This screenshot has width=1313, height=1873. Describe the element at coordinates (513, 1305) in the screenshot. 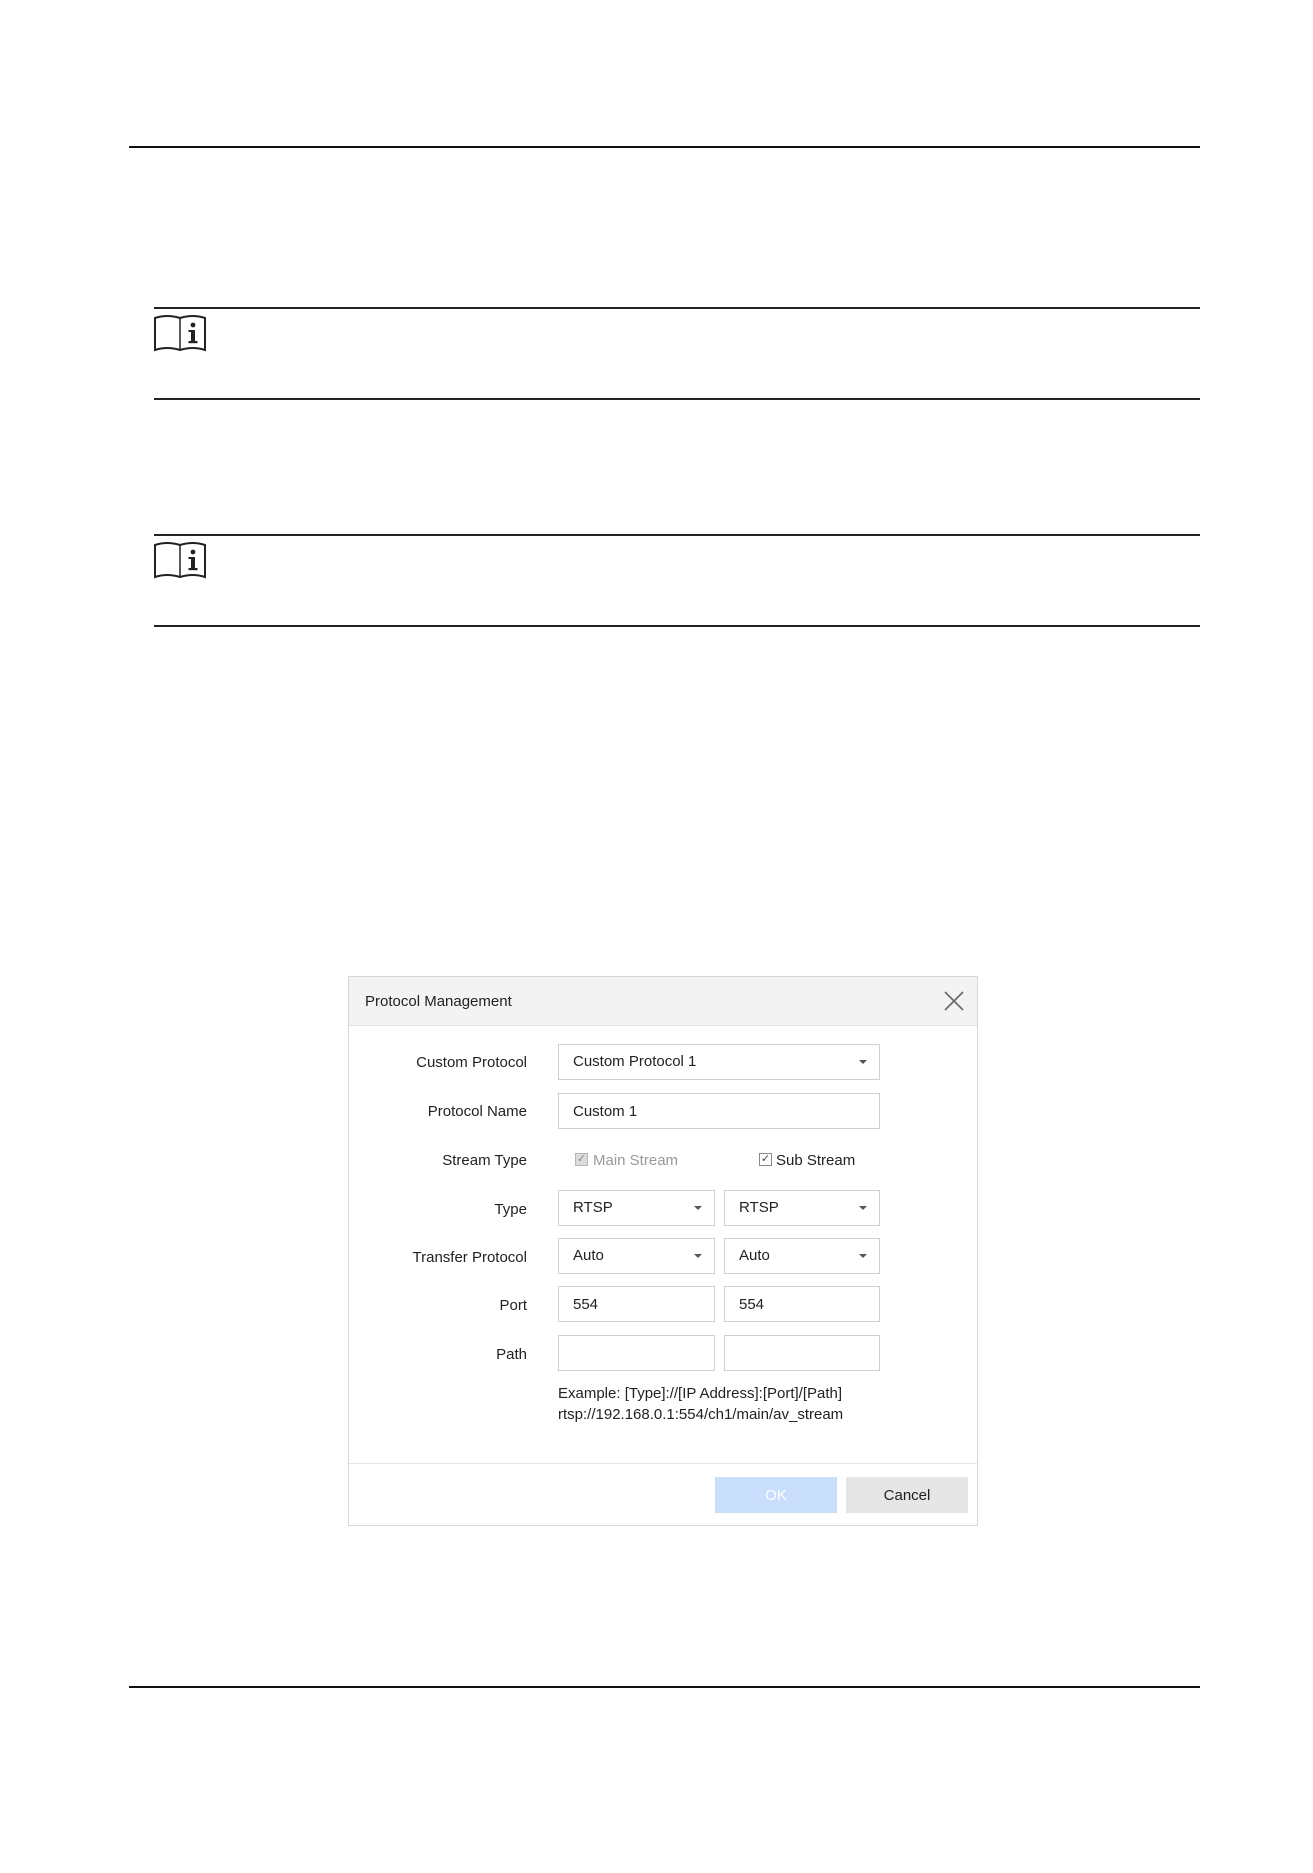

I see `port-label: Port` at that location.